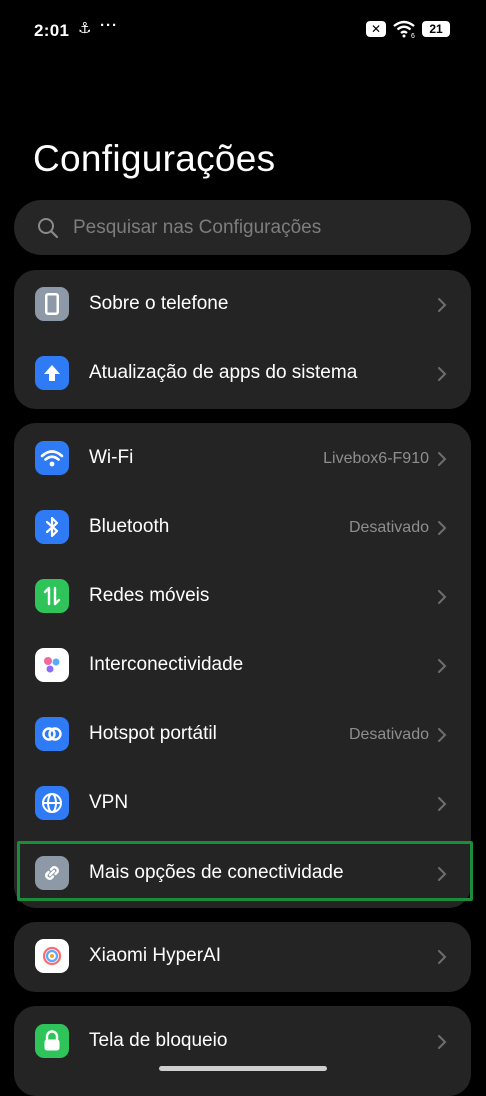 This screenshot has width=486, height=1096. What do you see at coordinates (242, 735) in the screenshot?
I see `settings-item-hotspot: Hotspot portátil Desativado` at bounding box center [242, 735].